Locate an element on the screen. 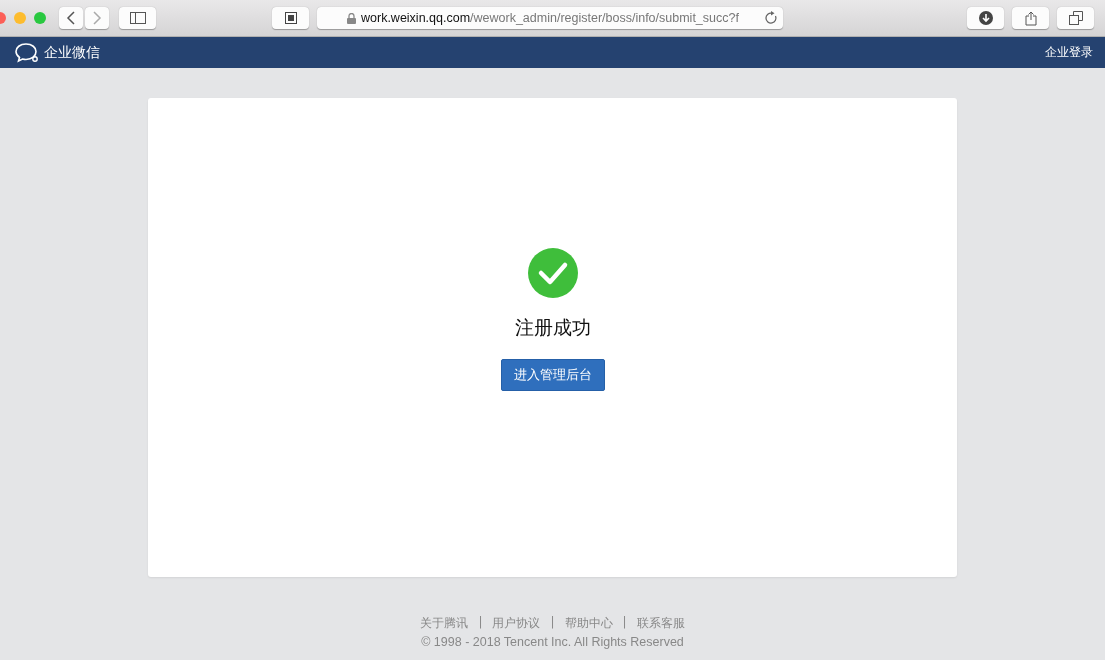 The image size is (1105, 660). sidebar-button is located at coordinates (137, 18).